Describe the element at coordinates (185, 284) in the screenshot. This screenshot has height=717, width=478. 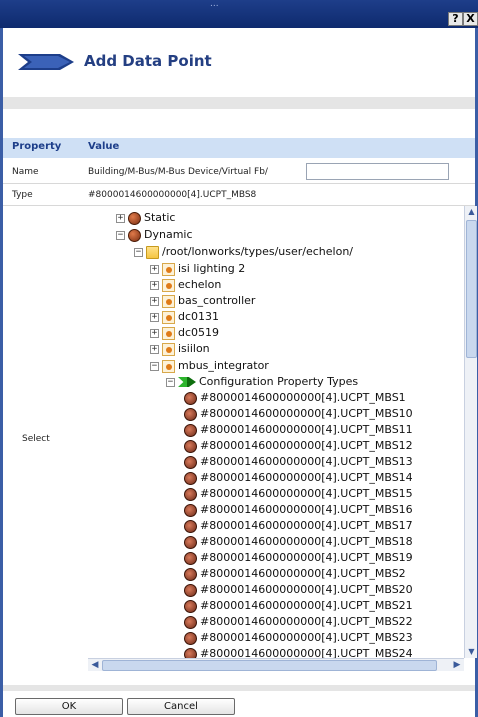
I see `tree-node-child: + echelon` at that location.